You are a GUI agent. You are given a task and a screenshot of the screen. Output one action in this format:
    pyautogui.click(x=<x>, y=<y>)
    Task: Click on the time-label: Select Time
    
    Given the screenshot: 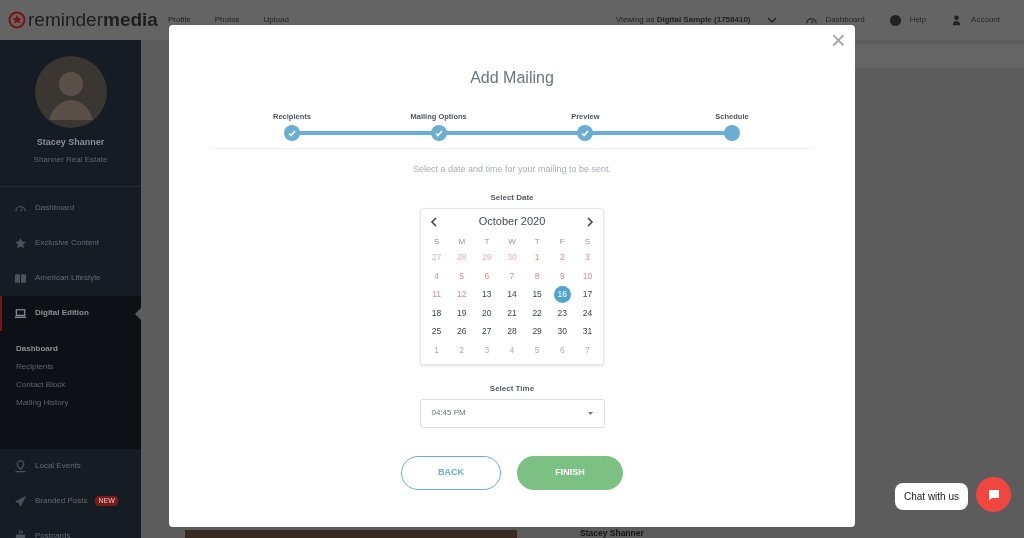 What is the action you would take?
    pyautogui.click(x=512, y=388)
    